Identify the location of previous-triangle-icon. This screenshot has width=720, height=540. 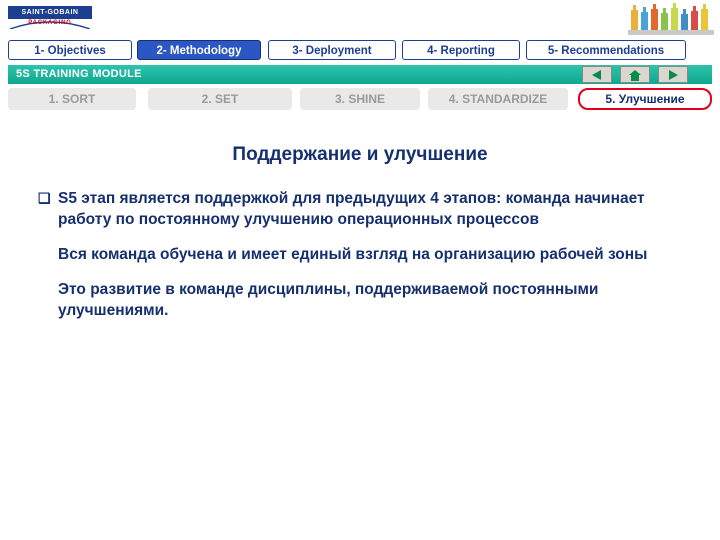
(596, 75).